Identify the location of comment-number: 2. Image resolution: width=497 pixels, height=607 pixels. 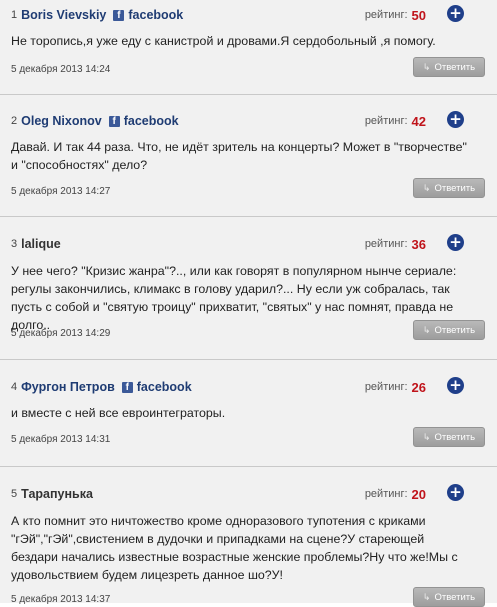
(14, 121).